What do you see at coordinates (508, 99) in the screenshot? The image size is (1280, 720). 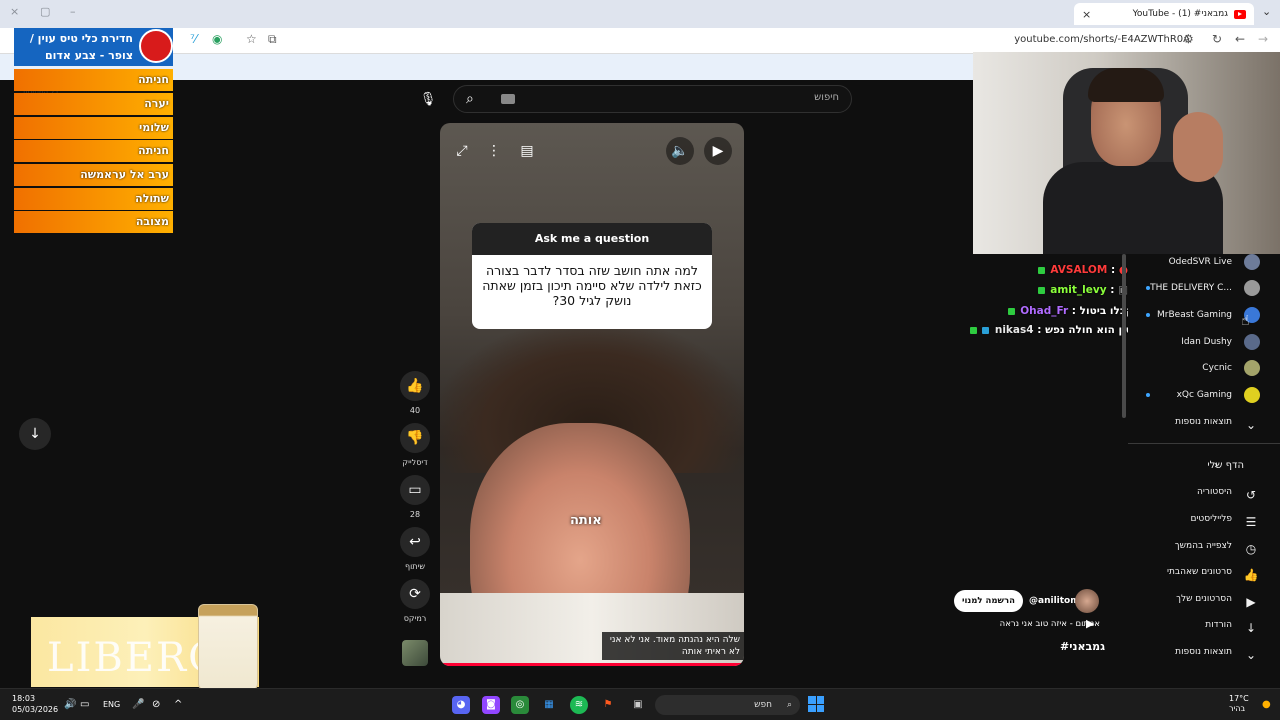 I see `keyboard-icon` at bounding box center [508, 99].